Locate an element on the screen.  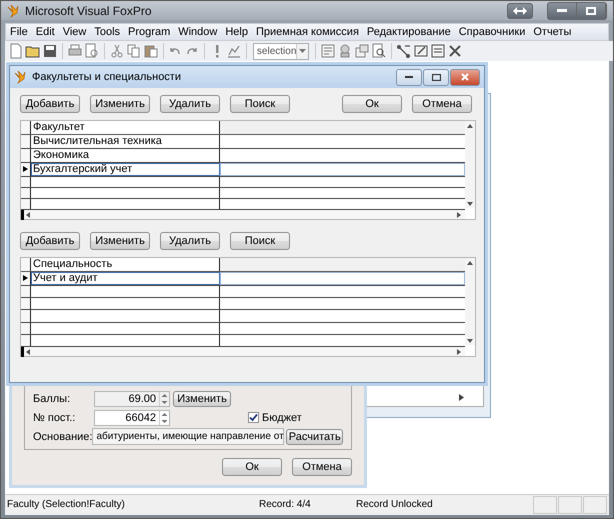
connector-icon is located at coordinates (404, 51).